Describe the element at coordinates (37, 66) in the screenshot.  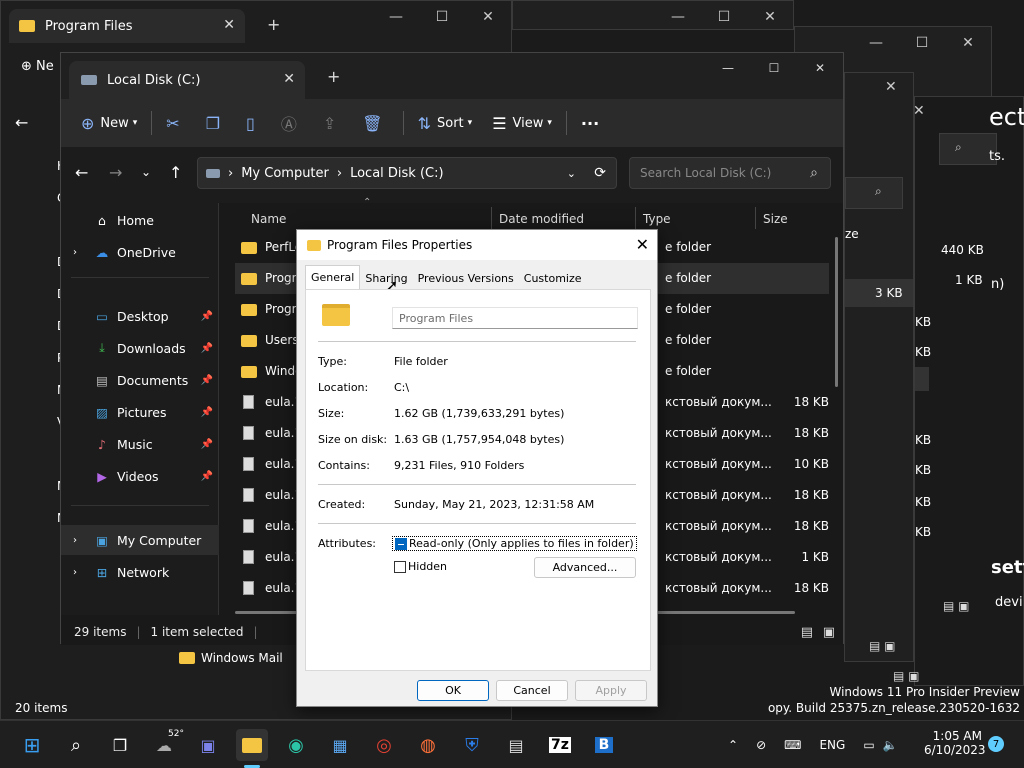
I see `bg-new-button: ⊕ Ne` at that location.